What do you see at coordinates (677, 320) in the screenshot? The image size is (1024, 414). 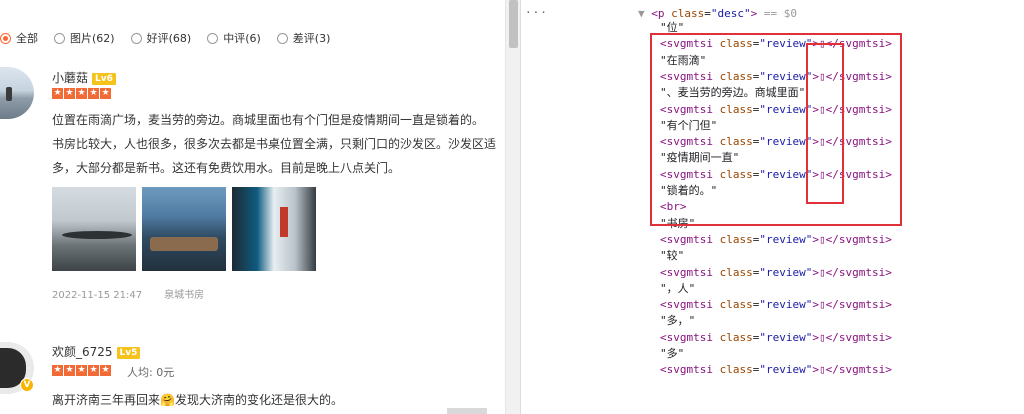 I see `dom-text-node: "多，"` at bounding box center [677, 320].